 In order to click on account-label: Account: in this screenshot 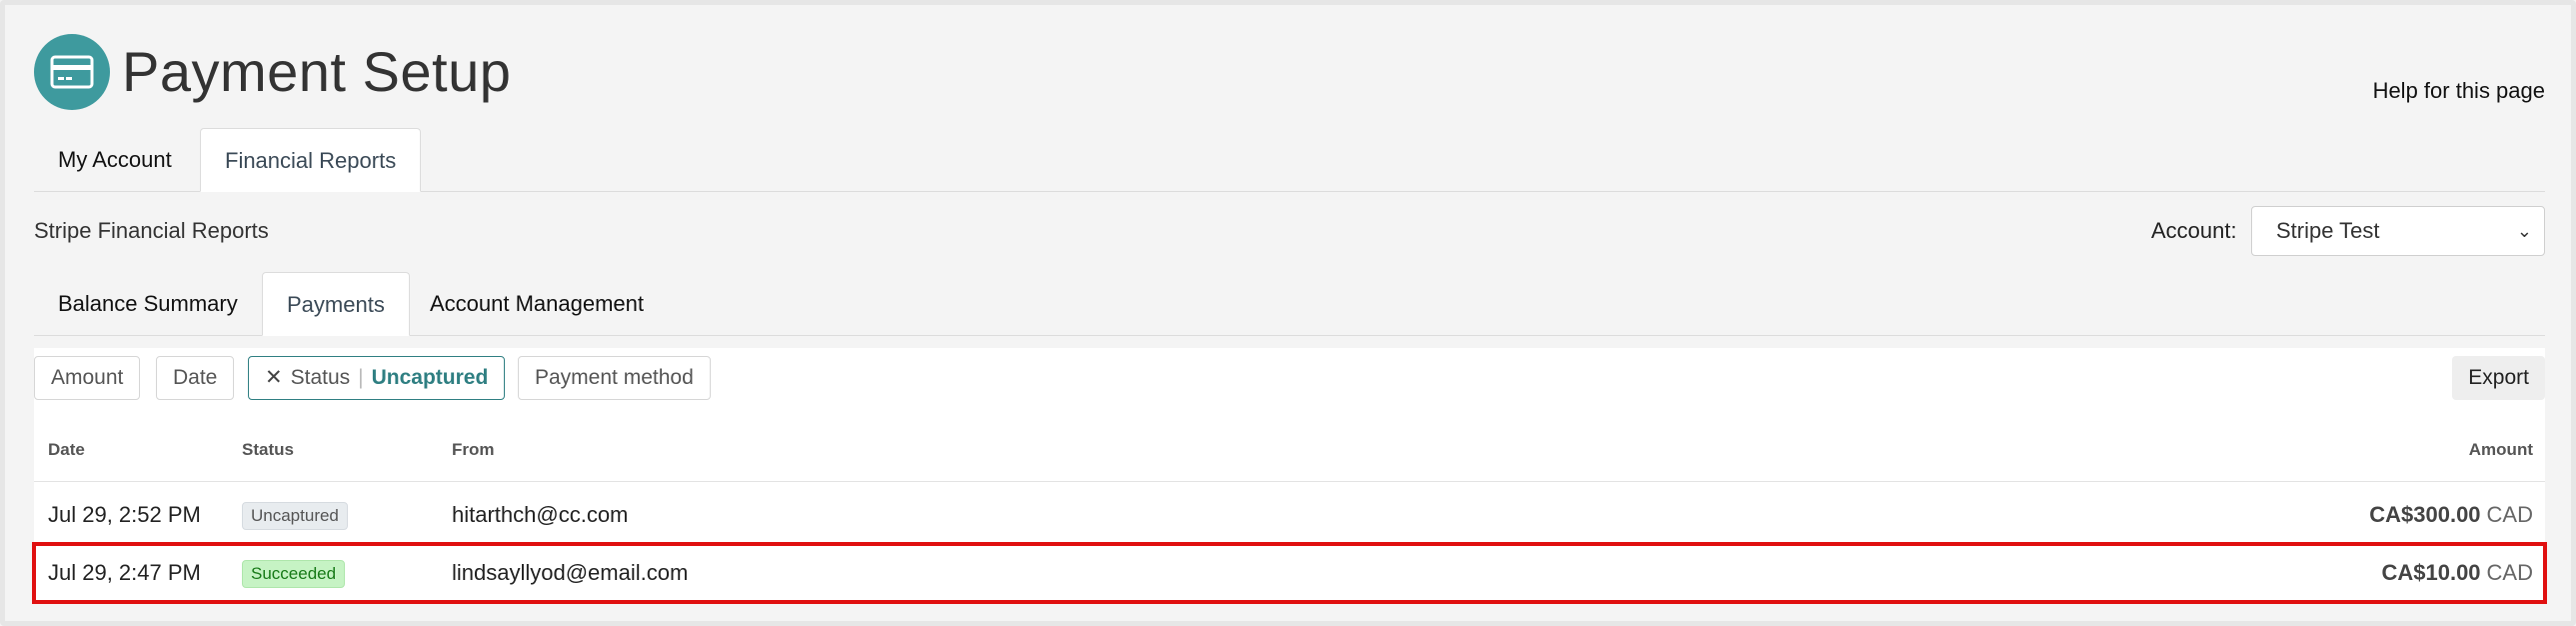, I will do `click(2194, 230)`.